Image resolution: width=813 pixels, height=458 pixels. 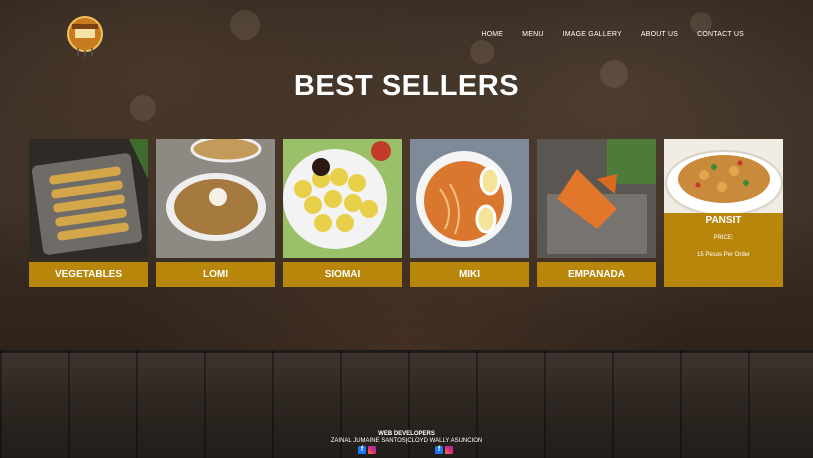 What do you see at coordinates (532, 34) in the screenshot?
I see `nav-menu-link: MENU` at bounding box center [532, 34].